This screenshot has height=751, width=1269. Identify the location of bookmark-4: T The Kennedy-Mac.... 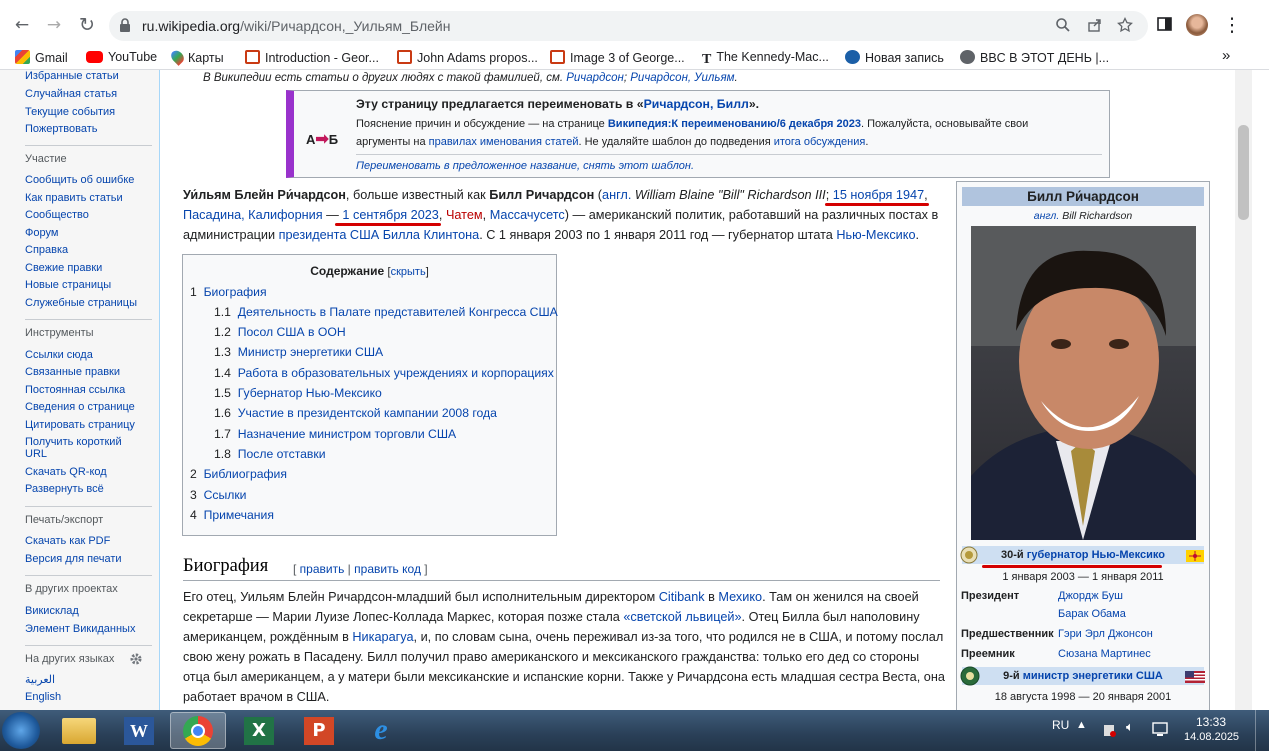
(765, 58).